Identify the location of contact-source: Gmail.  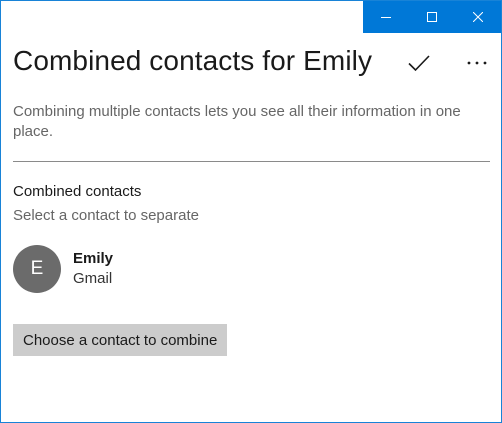
(93, 278).